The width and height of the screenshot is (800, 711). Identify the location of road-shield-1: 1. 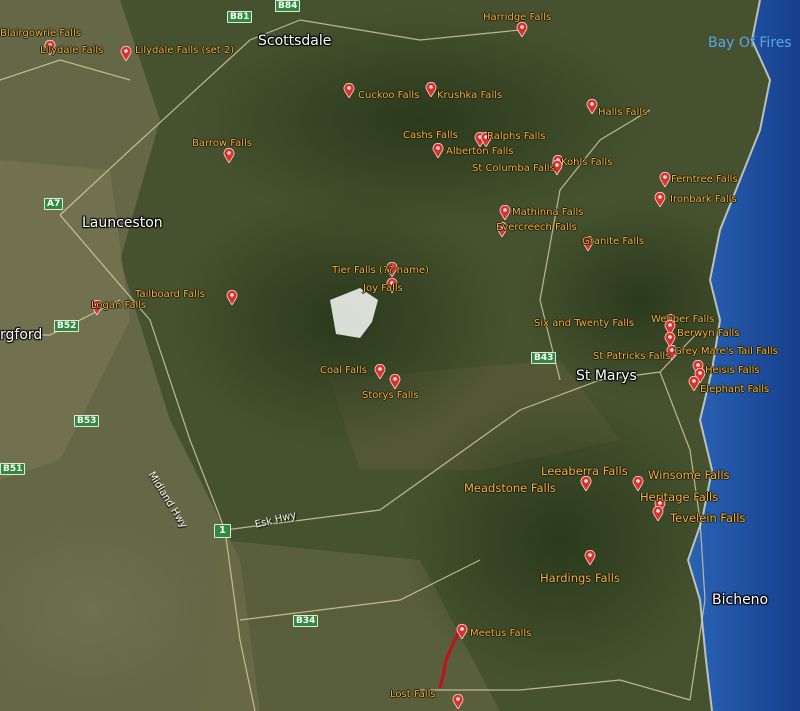
(222, 531).